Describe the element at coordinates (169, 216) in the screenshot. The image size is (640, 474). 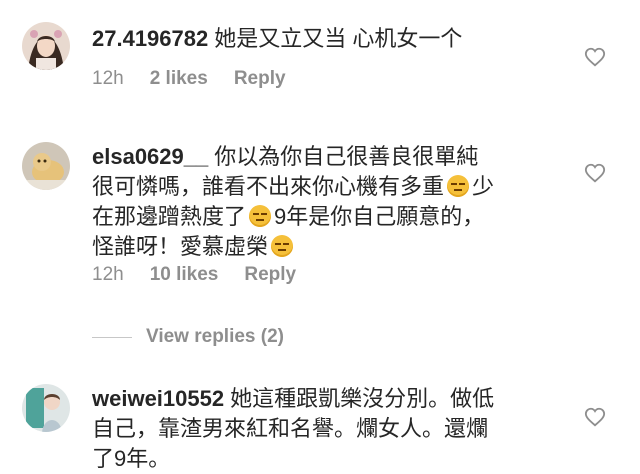
I see `comment-body-line: 在那邊蹭熱度了` at that location.